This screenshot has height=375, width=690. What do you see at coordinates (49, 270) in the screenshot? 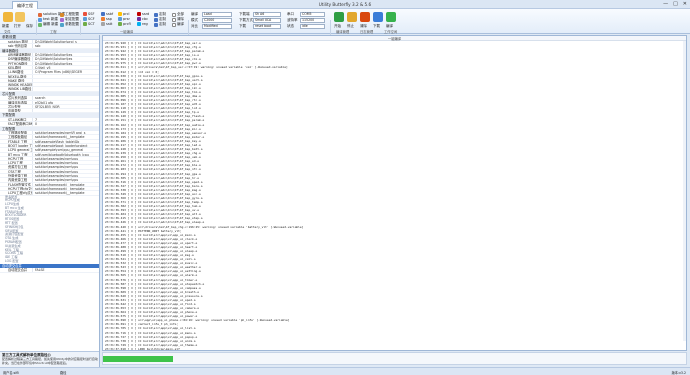
I see `property-row: 自动提交合并 FALSE` at bounding box center [49, 270].